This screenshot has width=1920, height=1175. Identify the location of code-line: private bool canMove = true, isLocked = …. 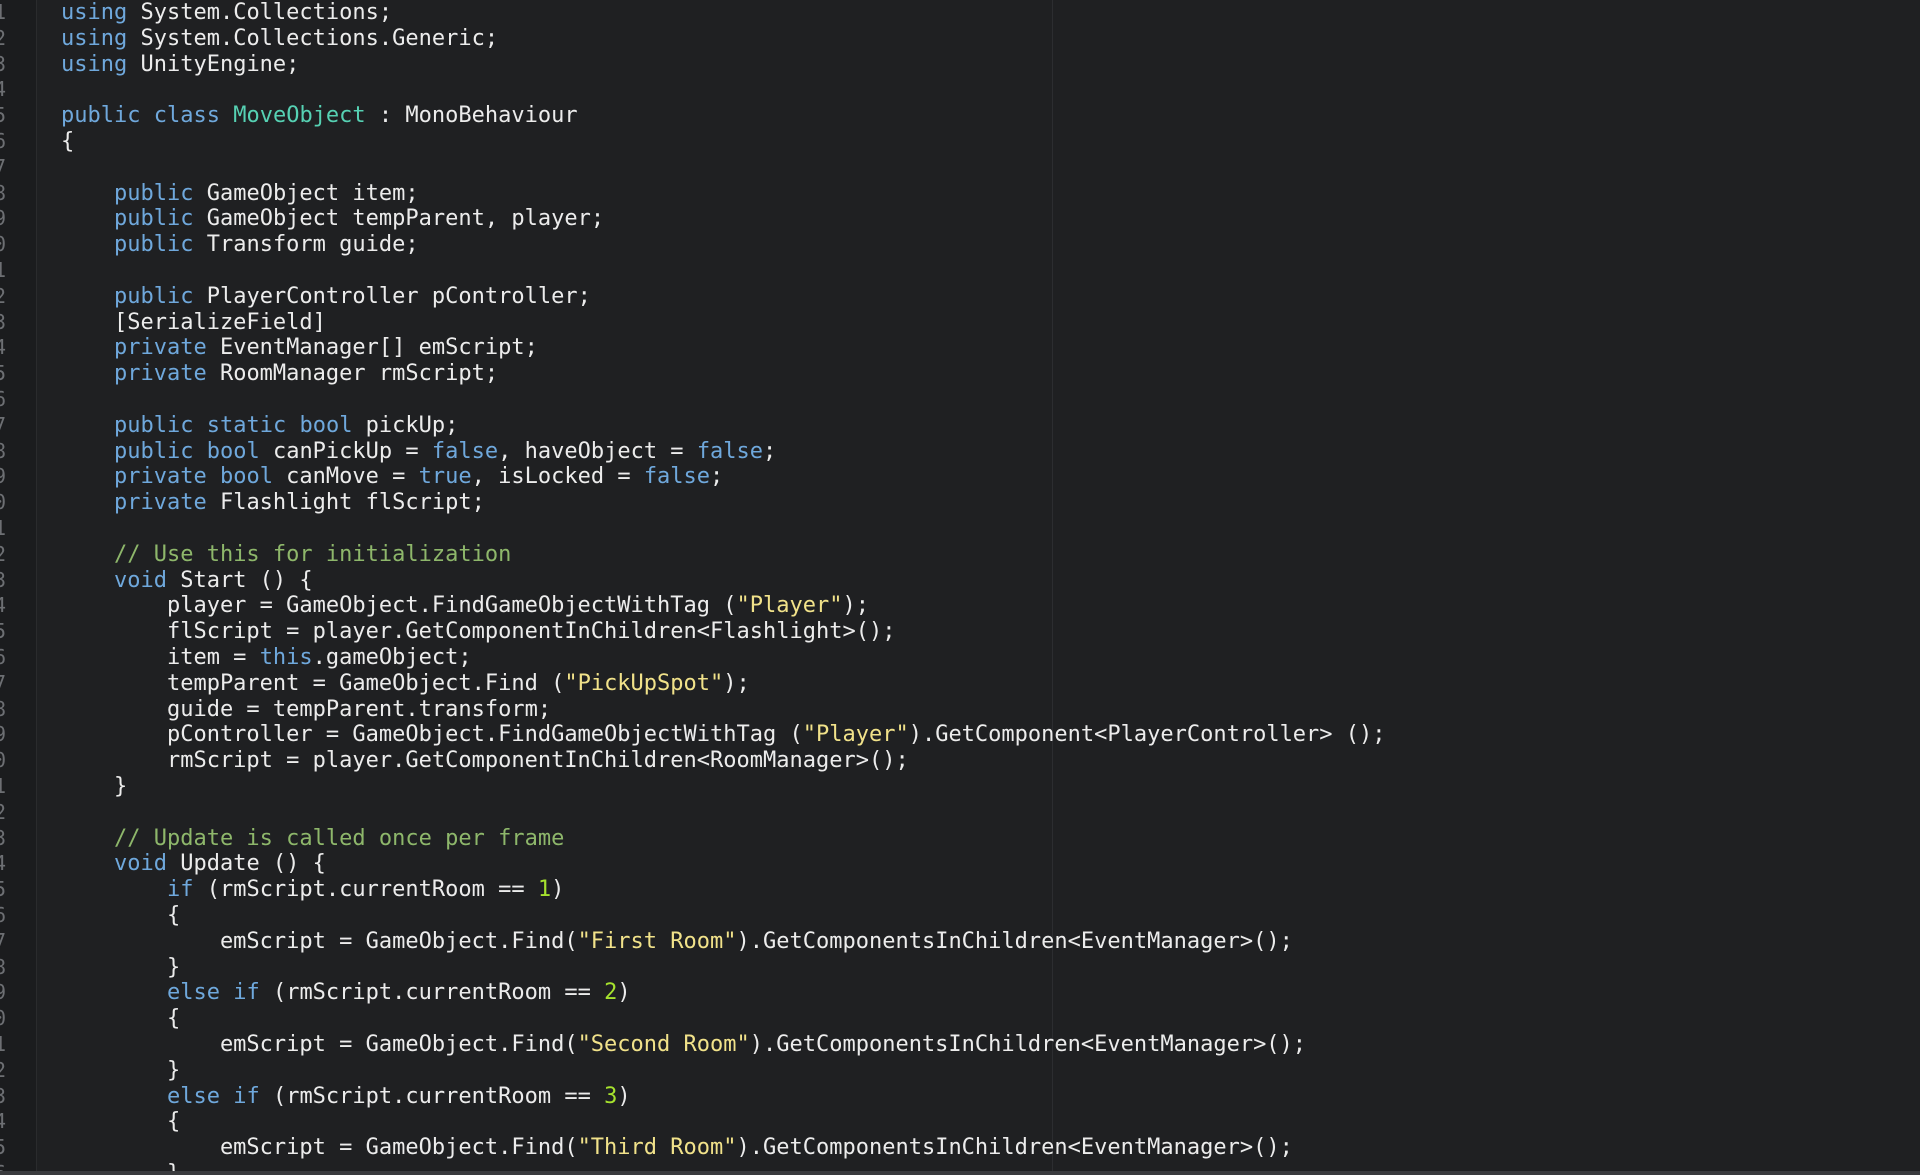
(392, 477).